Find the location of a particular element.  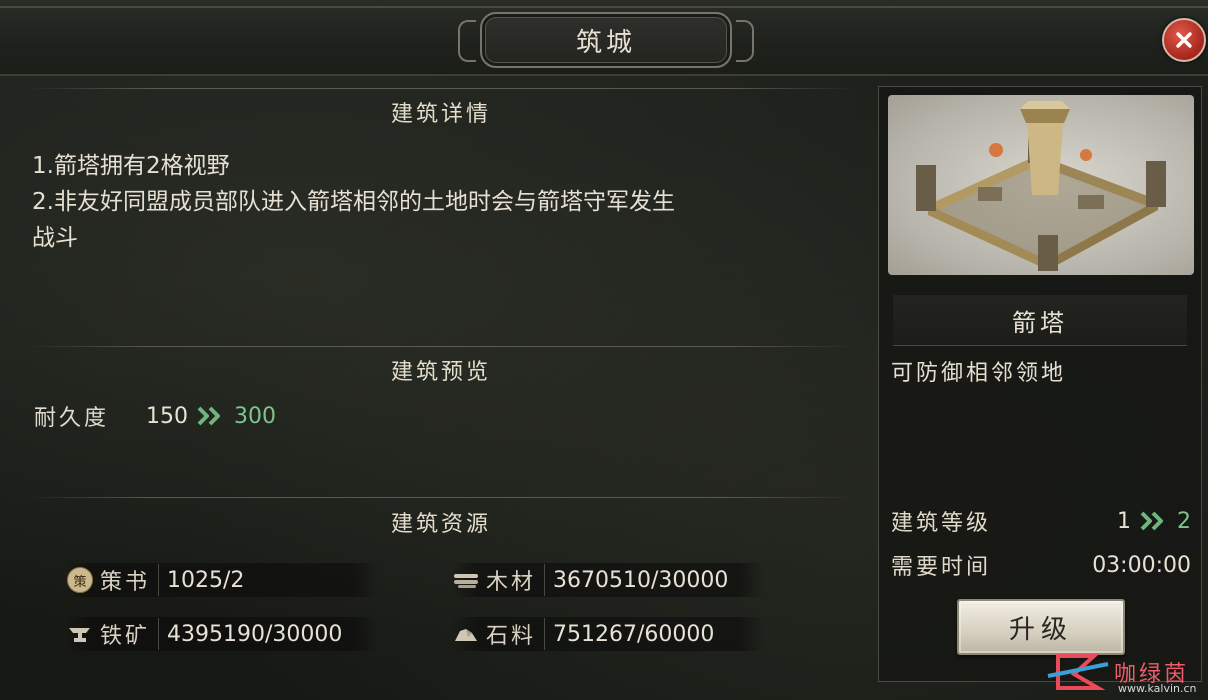

stone-icon is located at coordinates (466, 634).